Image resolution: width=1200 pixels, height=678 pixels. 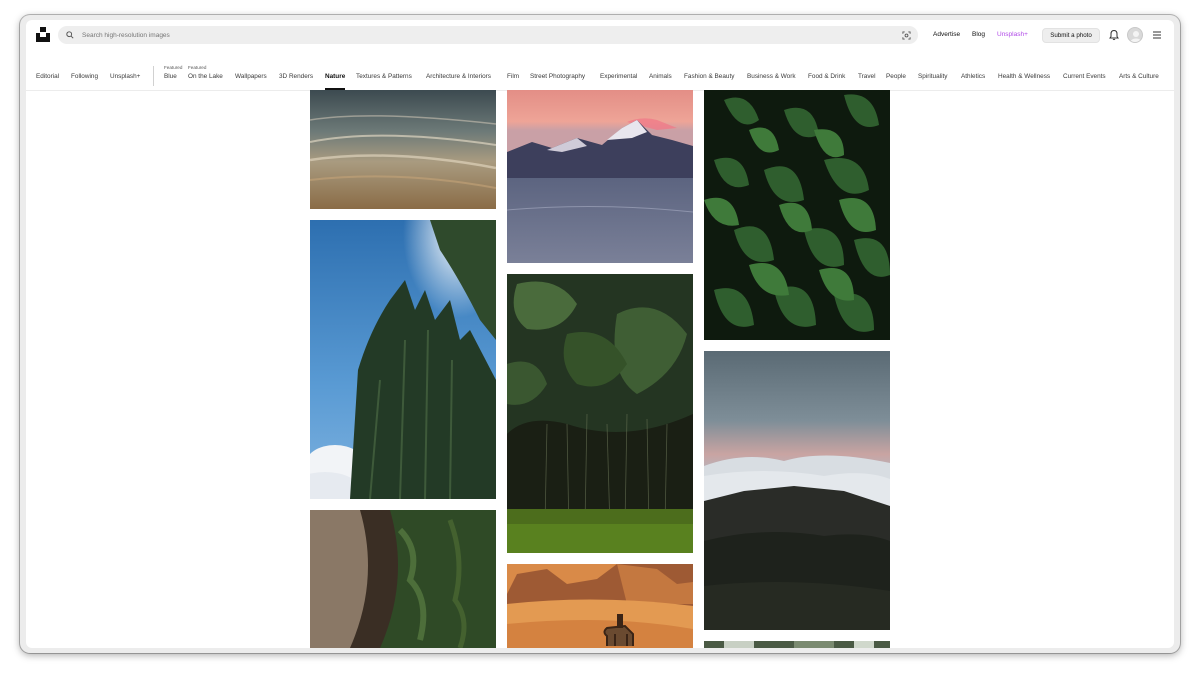 I want to click on search-bar, so click(x=488, y=35).